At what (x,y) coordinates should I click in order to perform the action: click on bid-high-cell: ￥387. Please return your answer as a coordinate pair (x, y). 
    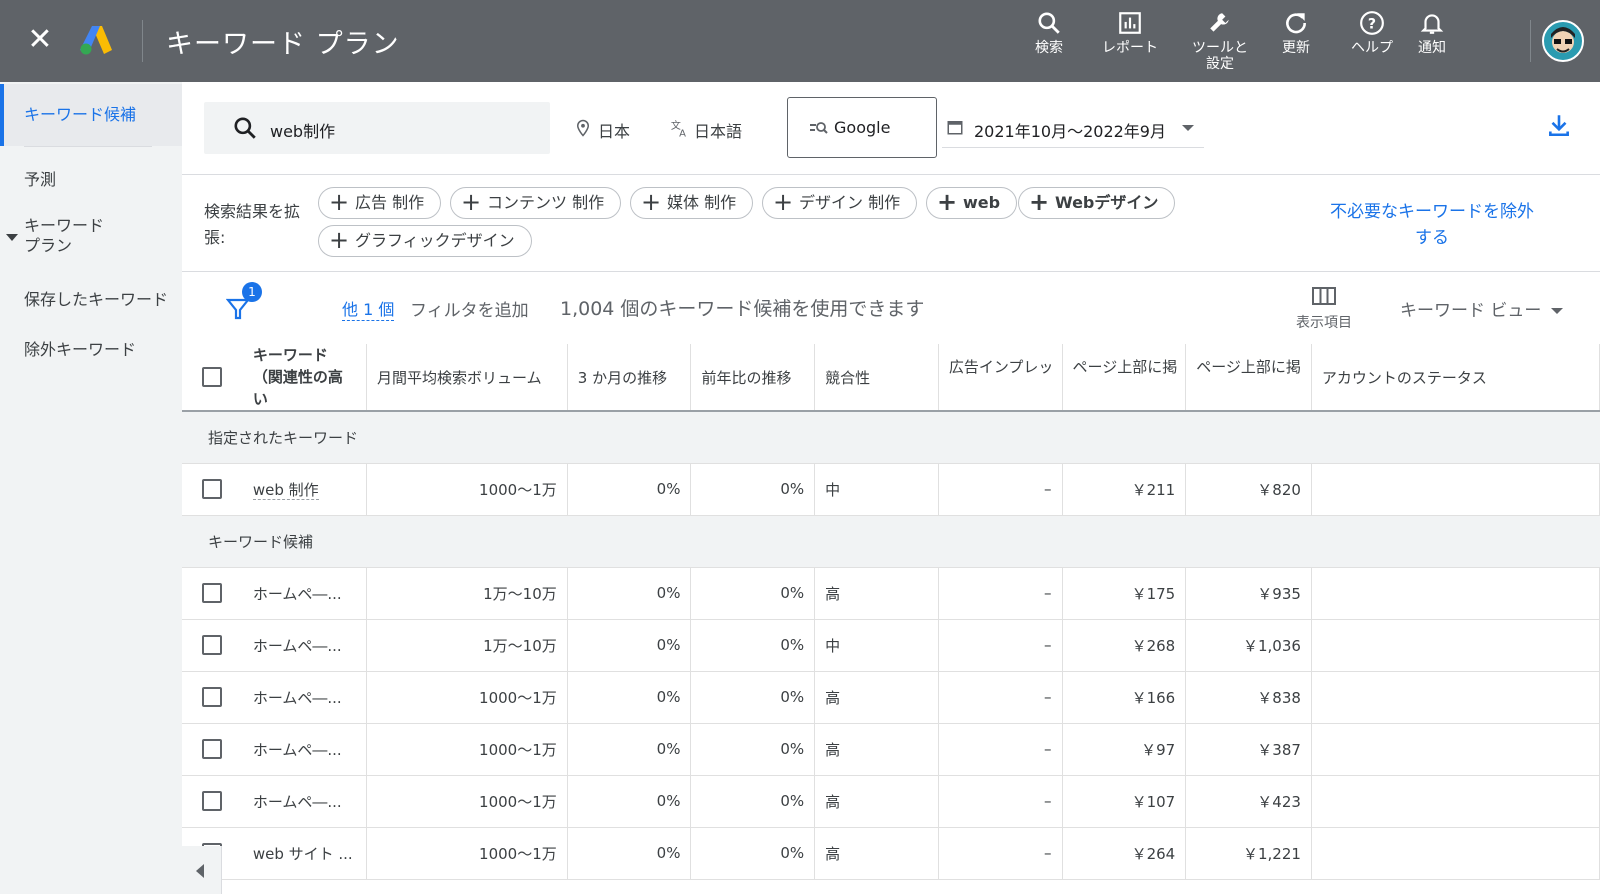
    Looking at the image, I should click on (1248, 749).